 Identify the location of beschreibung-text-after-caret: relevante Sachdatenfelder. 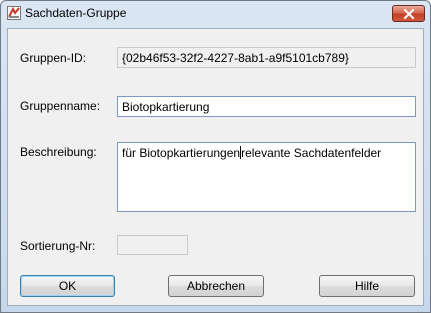
(311, 153).